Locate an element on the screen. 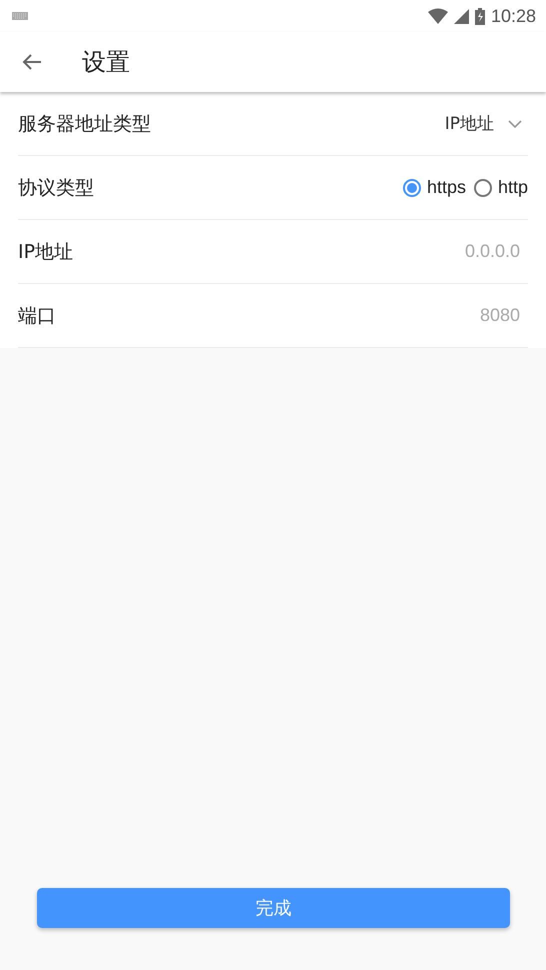 Image resolution: width=546 pixels, height=970 pixels. field-label: 服务器地址类型 is located at coordinates (85, 124).